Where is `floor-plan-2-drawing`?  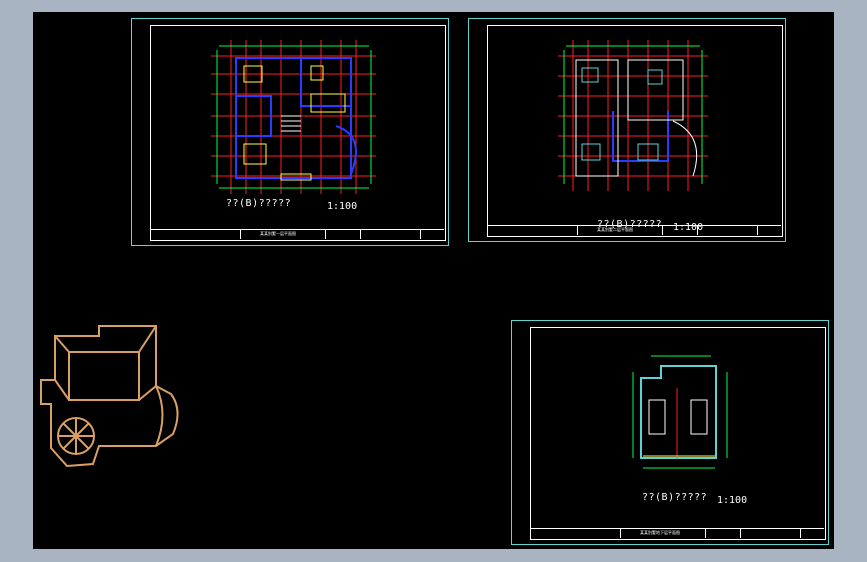
floor-plan-2-drawing is located at coordinates (633, 115).